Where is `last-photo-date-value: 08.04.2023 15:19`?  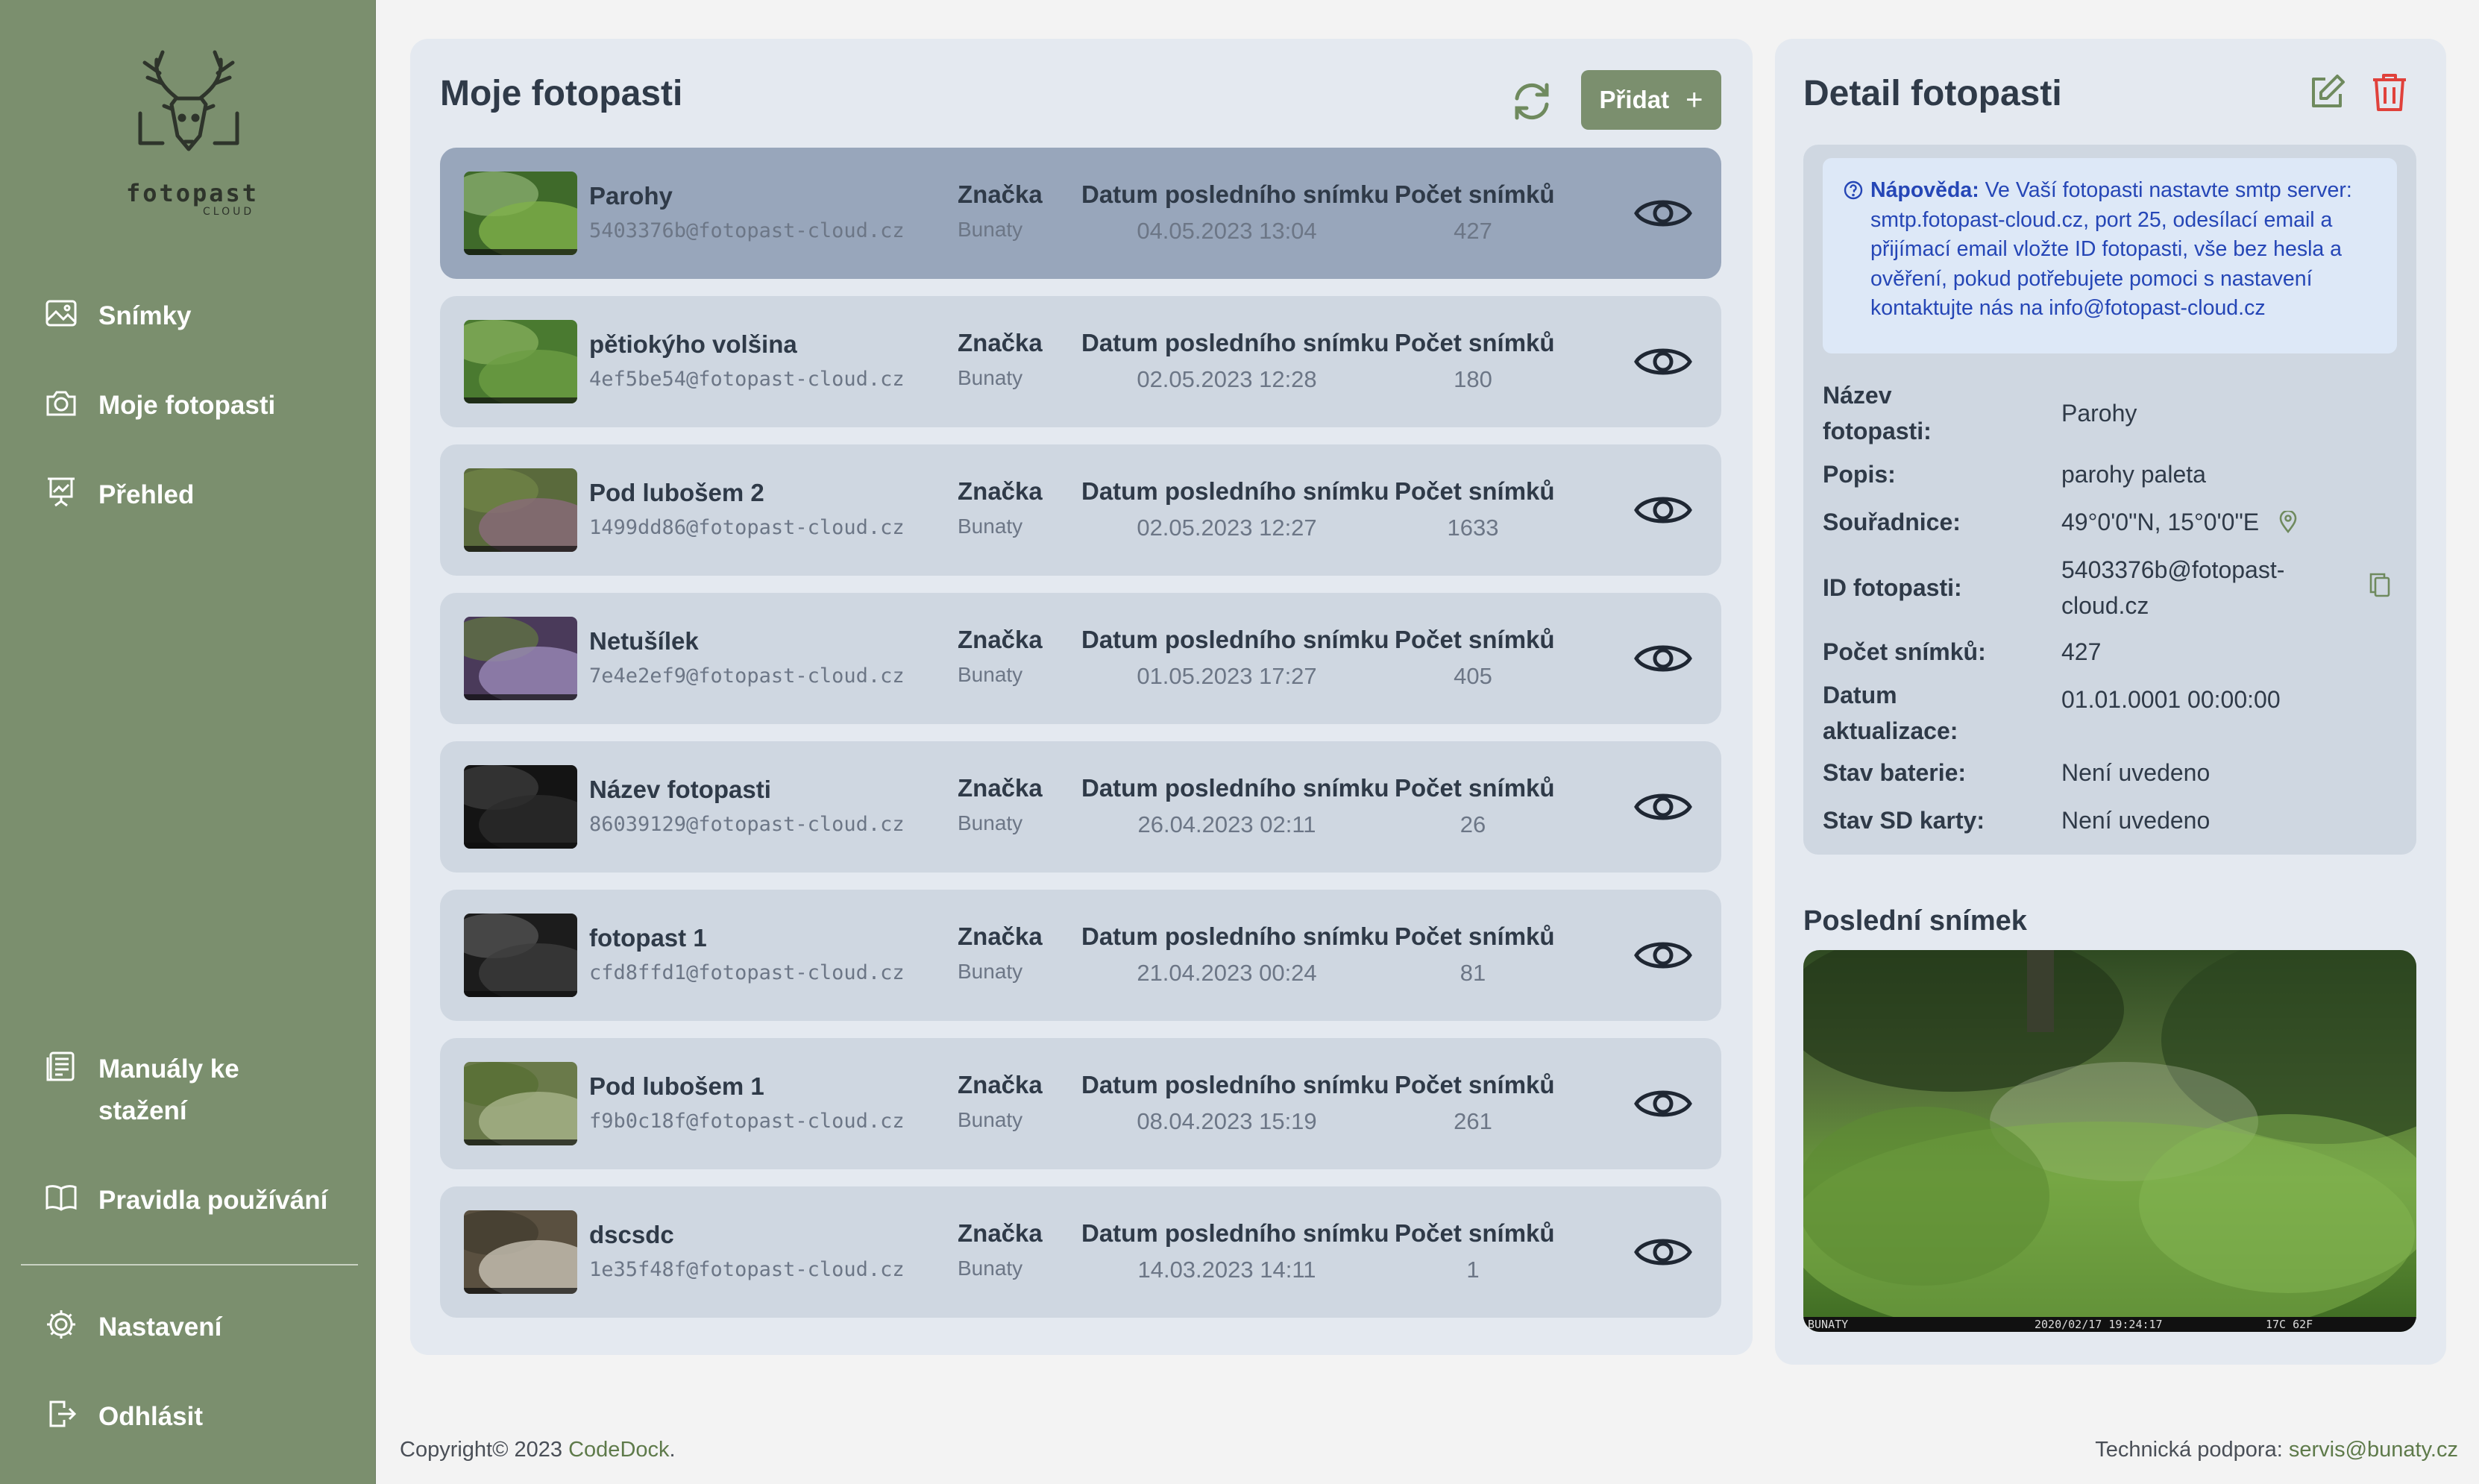
last-photo-date-value: 08.04.2023 15:19 is located at coordinates (1227, 1121).